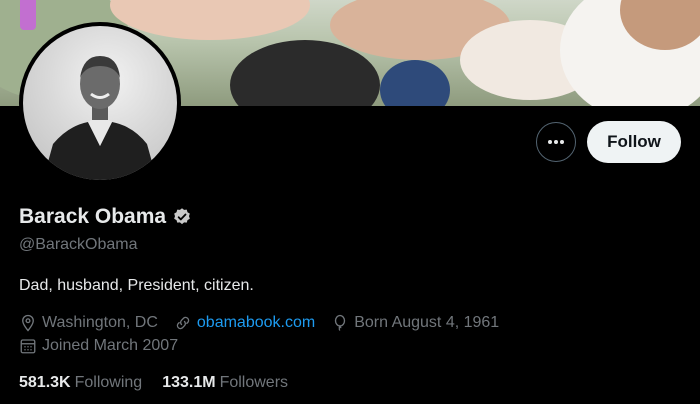 The height and width of the screenshot is (404, 700). Describe the element at coordinates (153, 383) in the screenshot. I see `follow-stats: 581.3K Following 133.1M Followers` at that location.